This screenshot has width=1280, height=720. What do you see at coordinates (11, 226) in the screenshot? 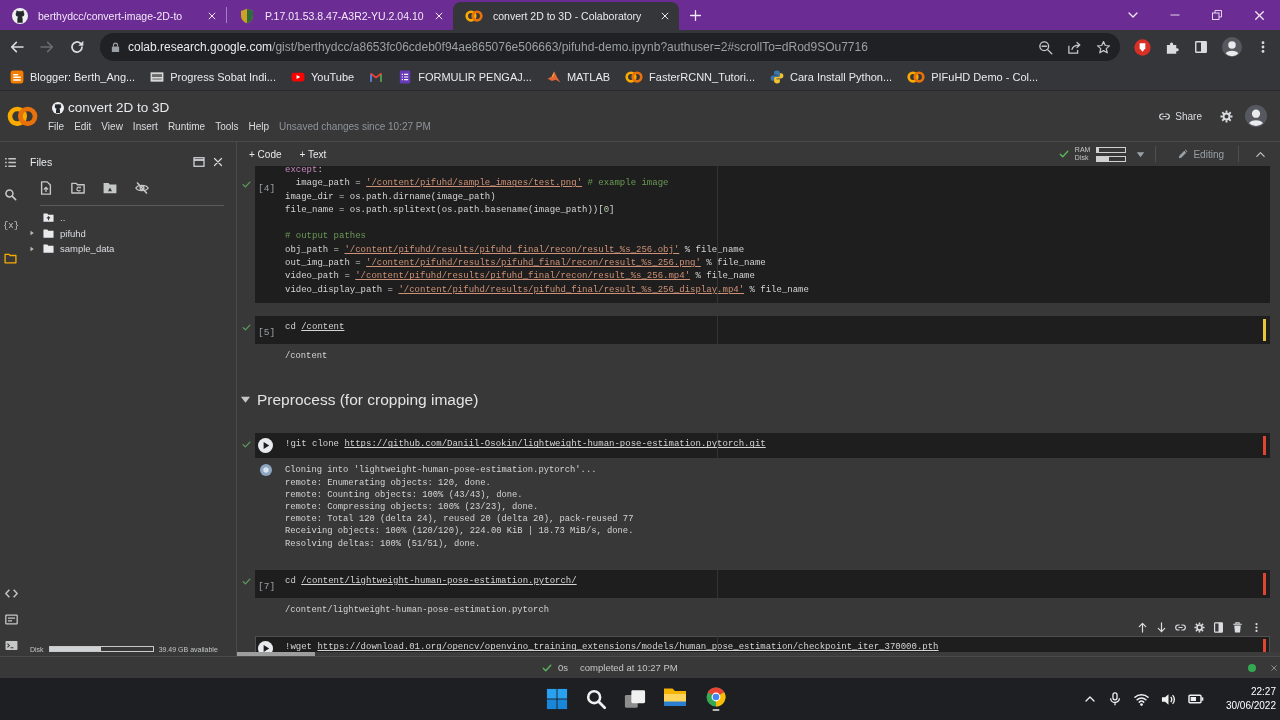
I see `variables-icon: {x}` at bounding box center [11, 226].